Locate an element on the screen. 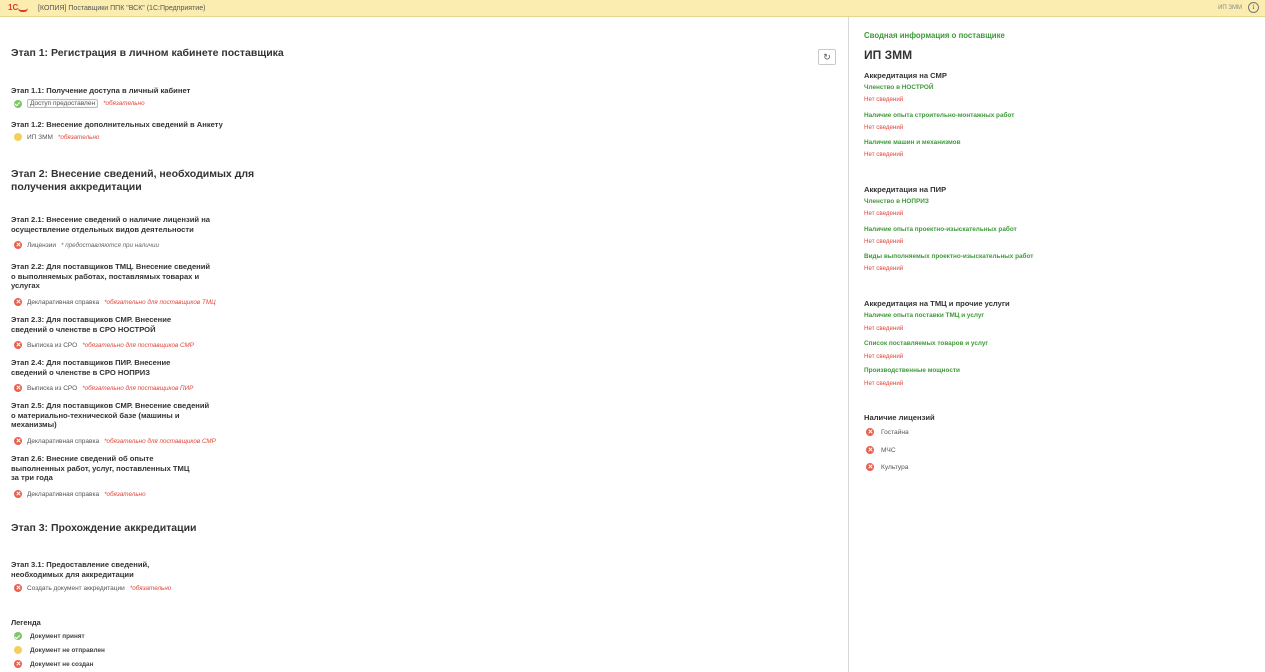 The image size is (1265, 672). stage2-2-link: Декларативная справка is located at coordinates (63, 302).